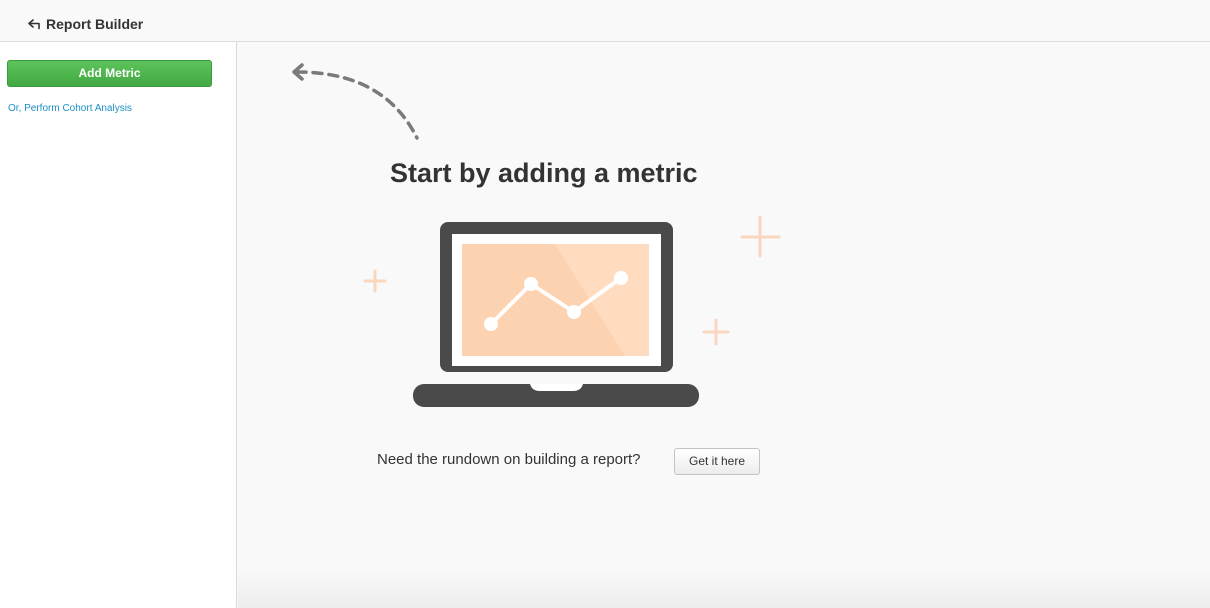  I want to click on add-metric-button: Add Metric, so click(109, 73).